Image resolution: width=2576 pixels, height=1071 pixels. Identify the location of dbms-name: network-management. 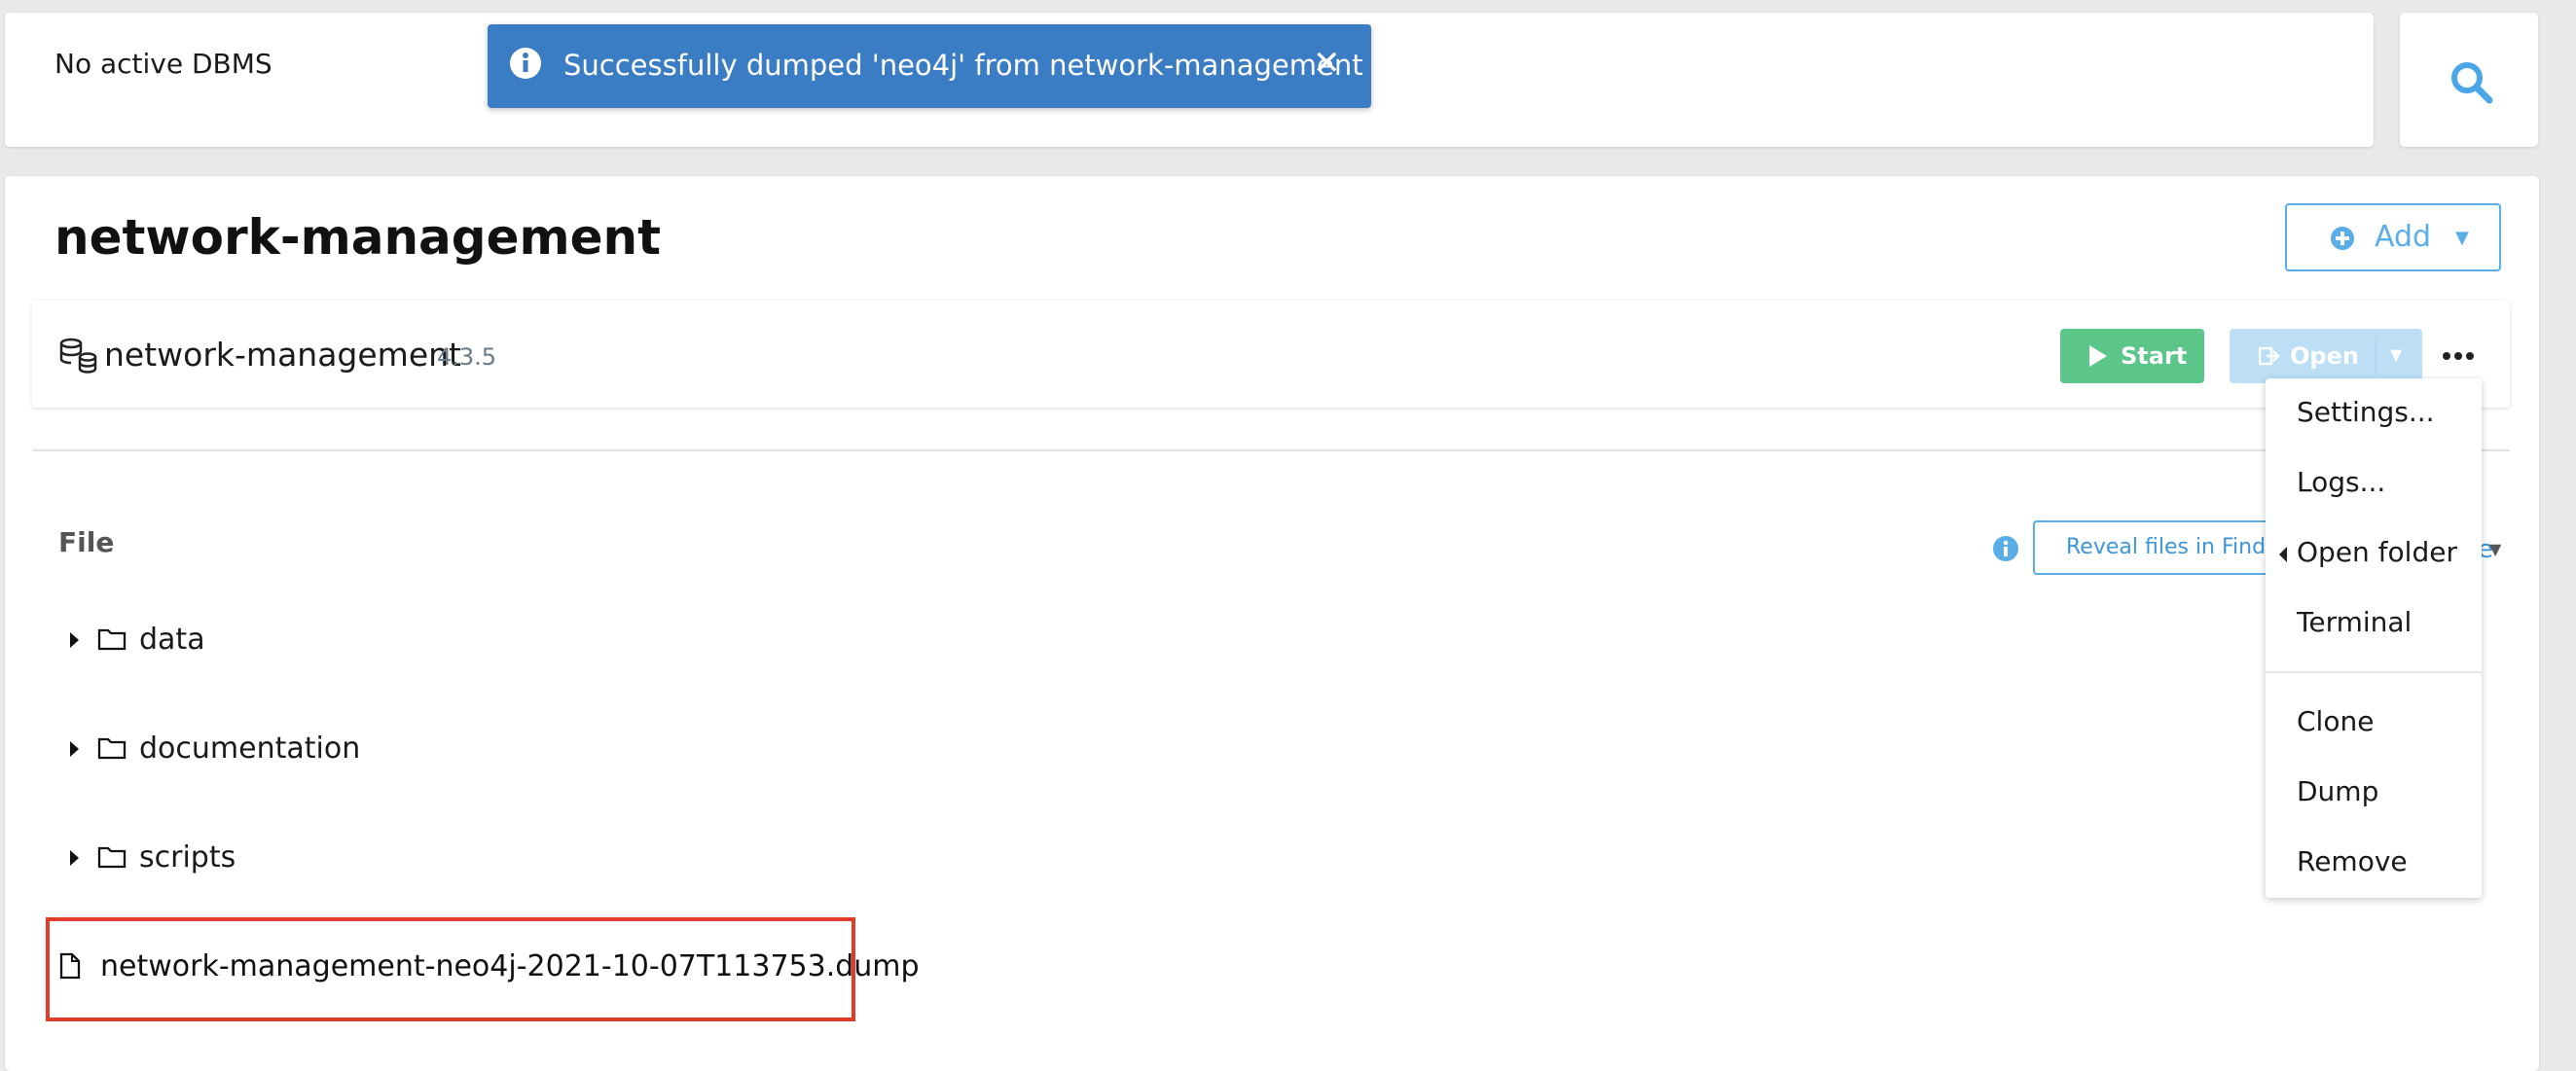
(282, 355).